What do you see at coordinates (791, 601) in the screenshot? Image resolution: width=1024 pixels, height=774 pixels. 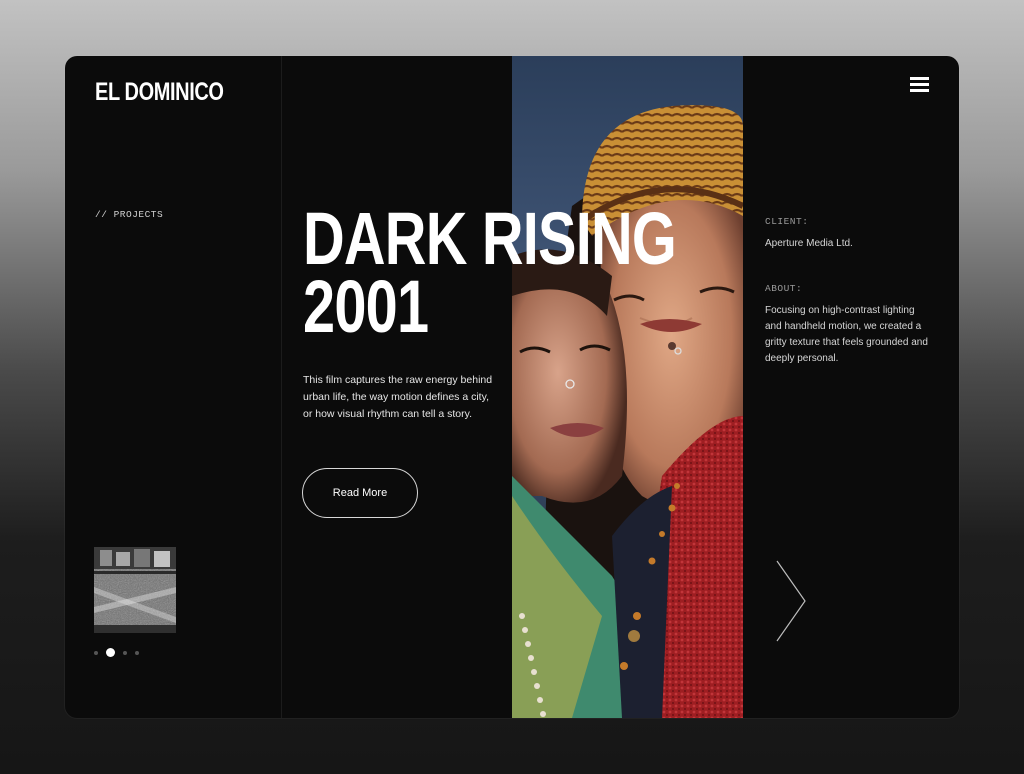 I see `chevron-right-icon` at bounding box center [791, 601].